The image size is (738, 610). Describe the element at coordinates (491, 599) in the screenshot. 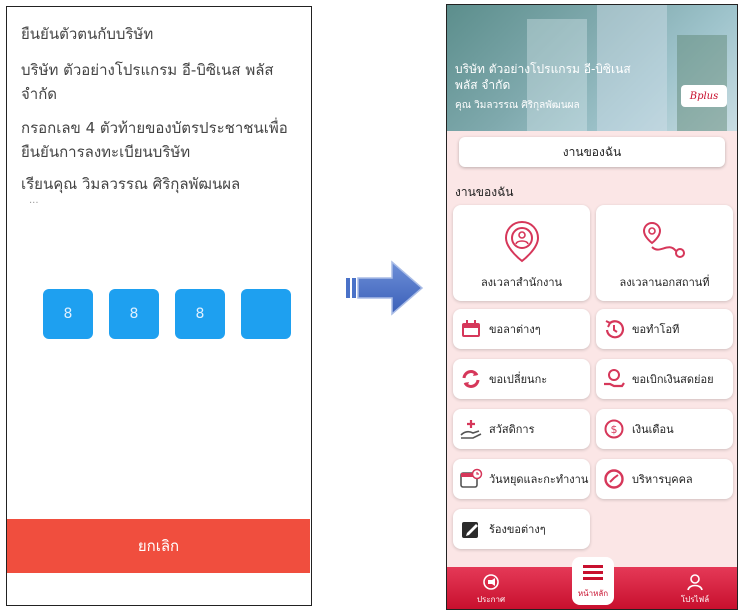

I see `nav-announce-label: ประกาศ` at that location.